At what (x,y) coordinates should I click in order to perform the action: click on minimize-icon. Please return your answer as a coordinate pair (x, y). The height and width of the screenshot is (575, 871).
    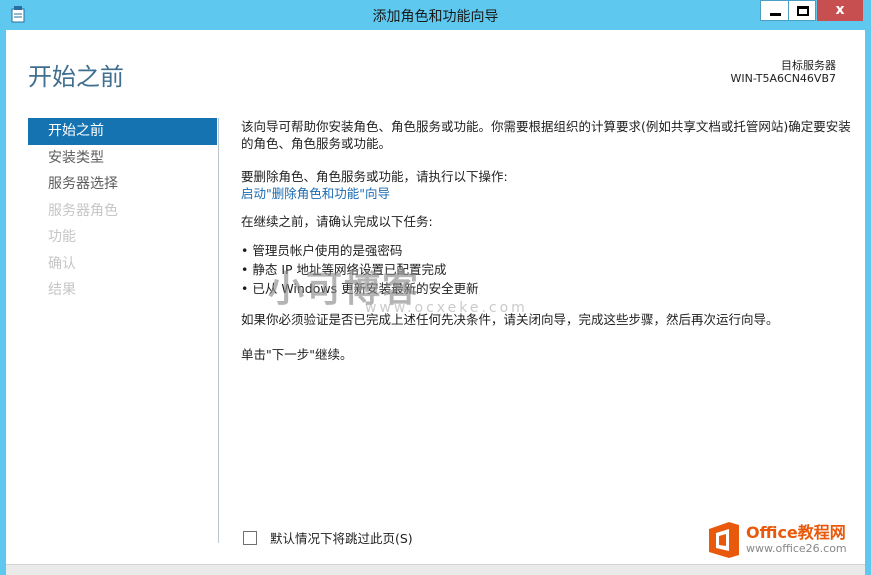
    Looking at the image, I should click on (775, 14).